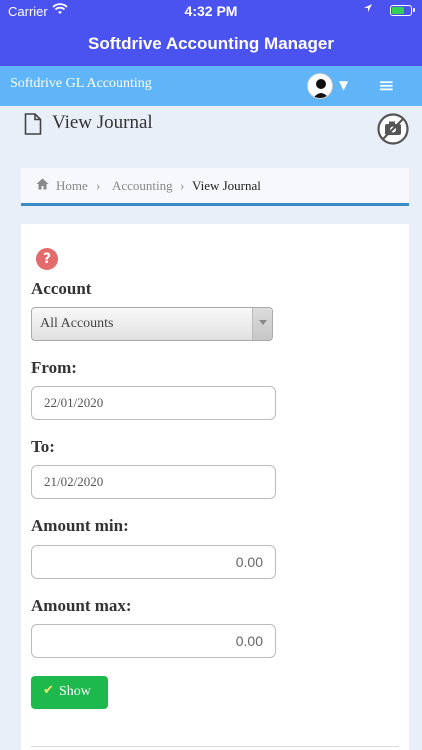 Image resolution: width=422 pixels, height=750 pixels. Describe the element at coordinates (320, 86) in the screenshot. I see `user-avatar-icon` at that location.